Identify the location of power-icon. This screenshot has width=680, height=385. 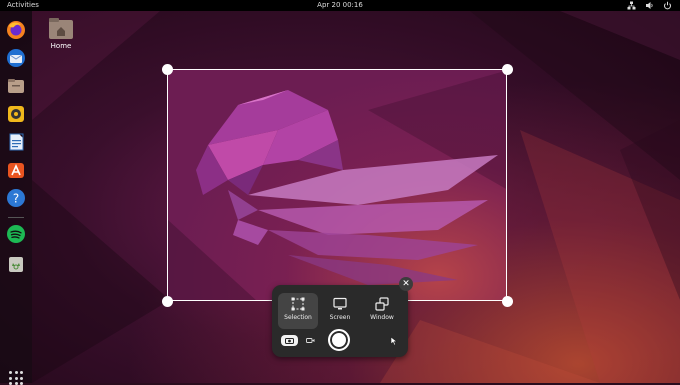
(667, 5).